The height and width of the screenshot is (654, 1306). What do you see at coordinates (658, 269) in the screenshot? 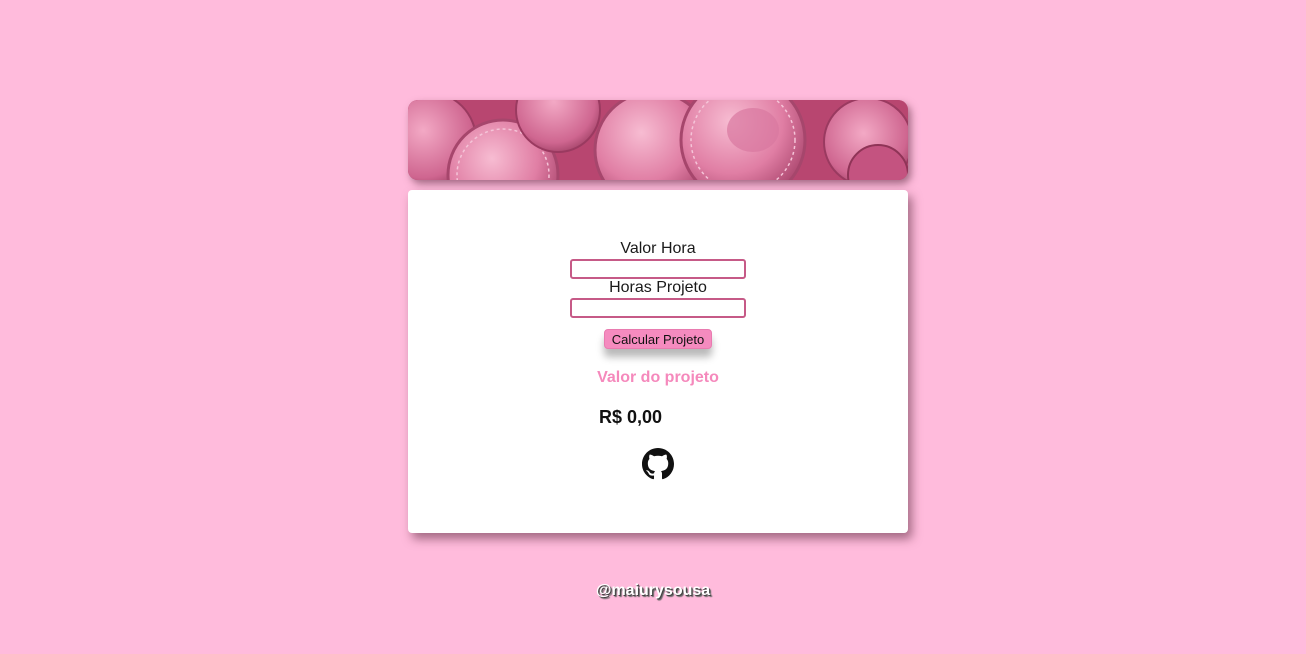
I see `hourly-rate-input` at bounding box center [658, 269].